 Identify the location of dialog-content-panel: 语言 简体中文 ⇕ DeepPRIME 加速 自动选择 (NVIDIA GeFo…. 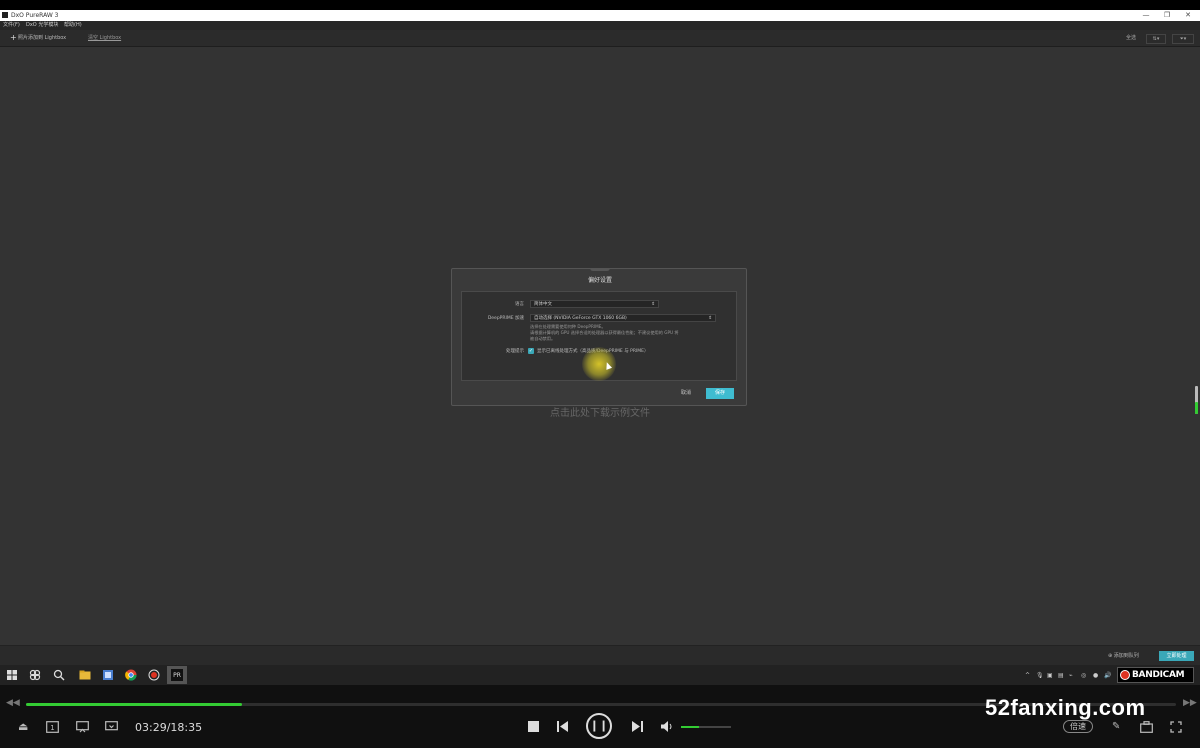
(599, 336).